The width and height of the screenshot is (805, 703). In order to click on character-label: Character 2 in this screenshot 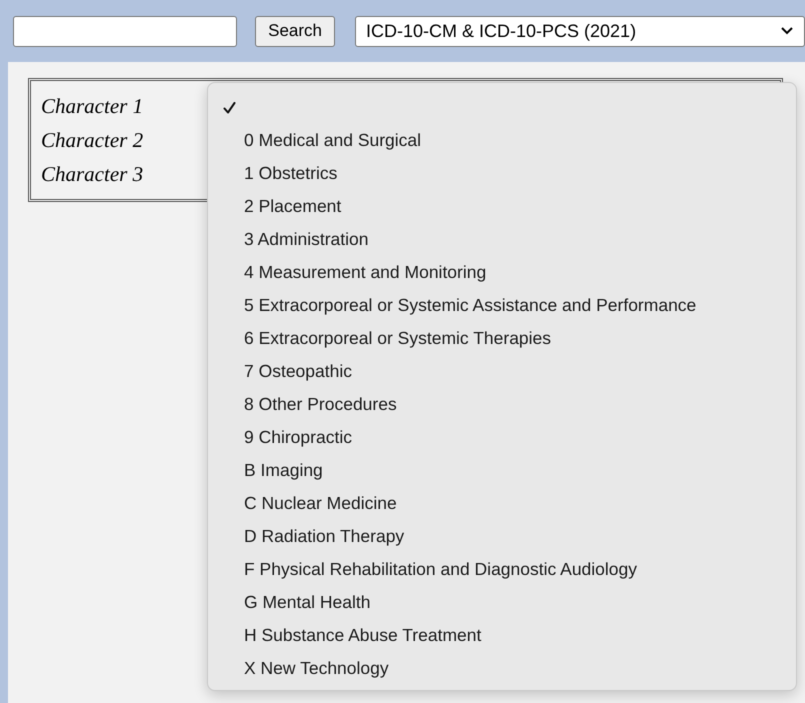, I will do `click(92, 140)`.